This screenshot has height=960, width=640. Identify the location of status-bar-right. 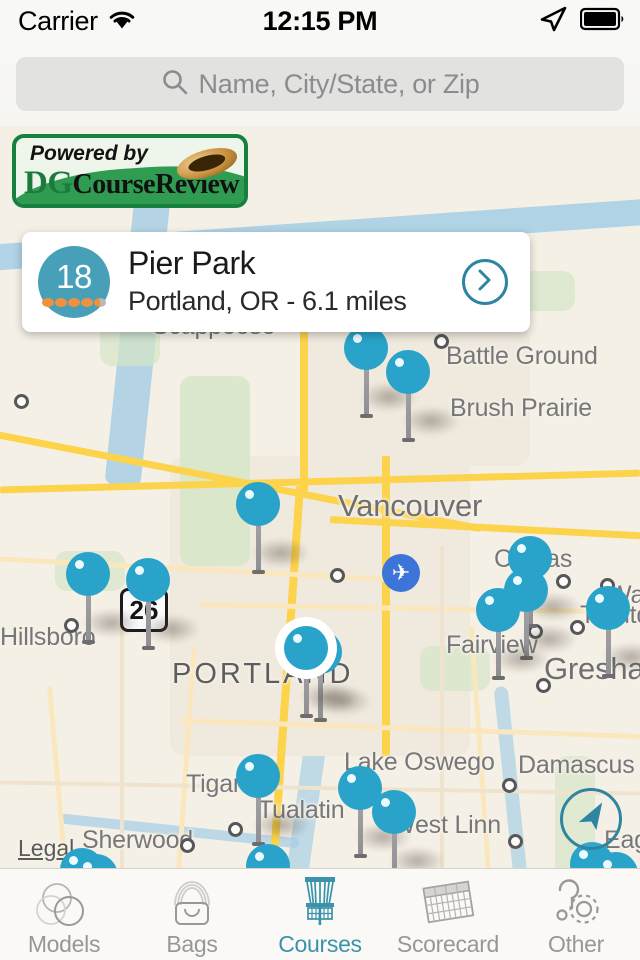
(582, 21).